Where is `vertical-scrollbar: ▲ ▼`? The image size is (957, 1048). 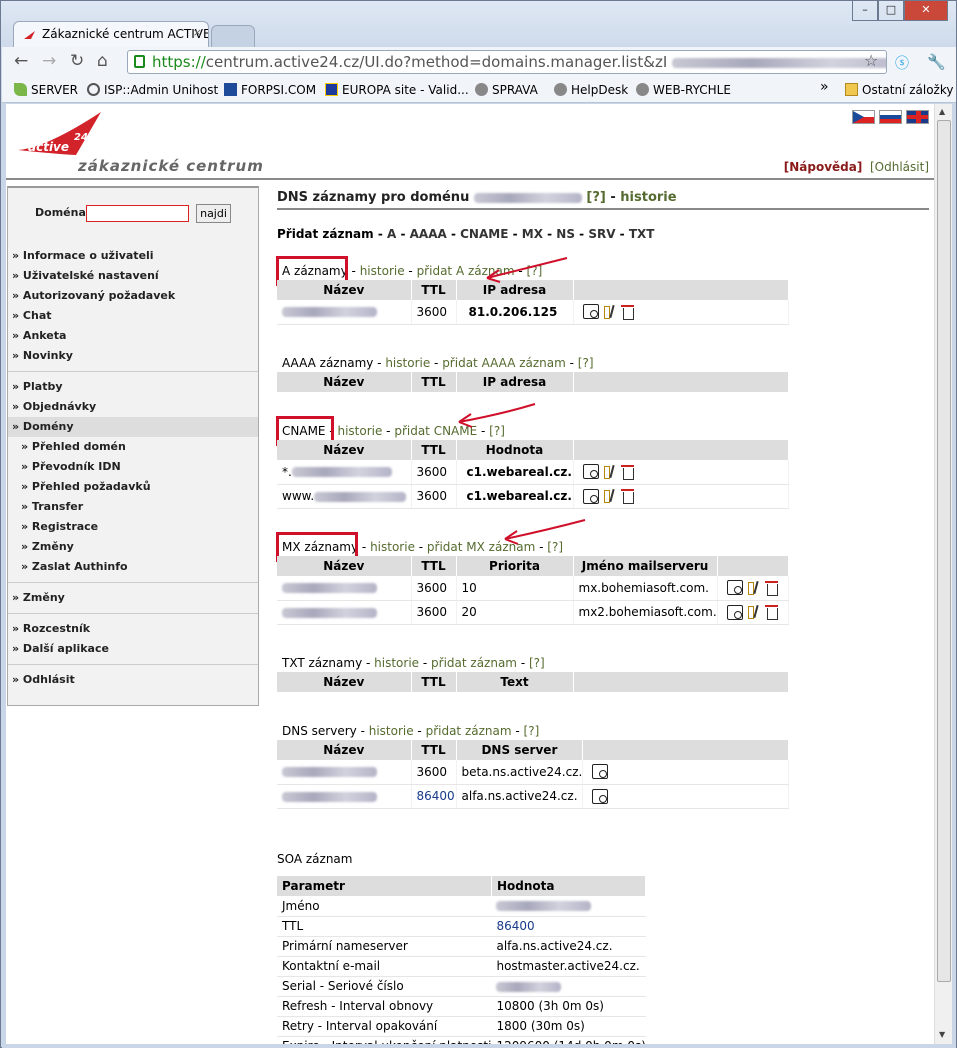
vertical-scrollbar: ▲ ▼ is located at coordinates (943, 574).